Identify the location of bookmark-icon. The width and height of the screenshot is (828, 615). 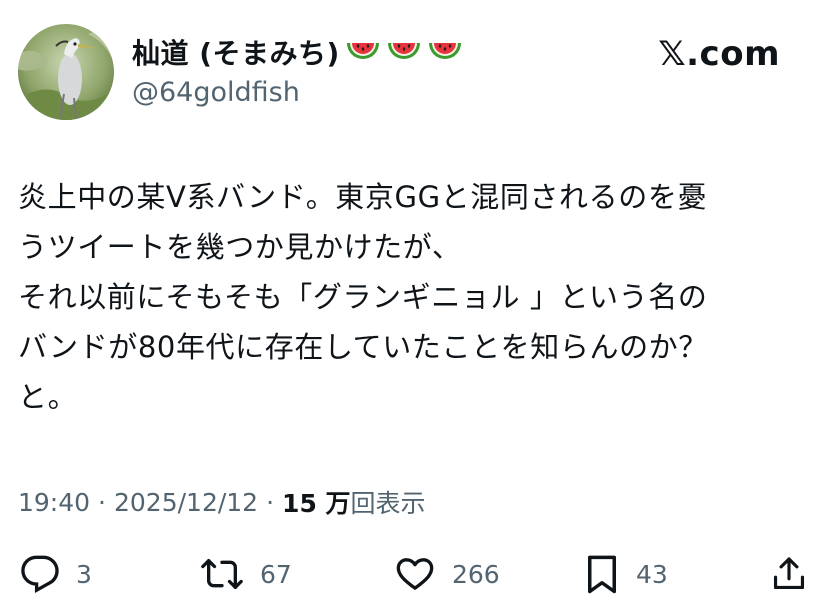
(602, 574).